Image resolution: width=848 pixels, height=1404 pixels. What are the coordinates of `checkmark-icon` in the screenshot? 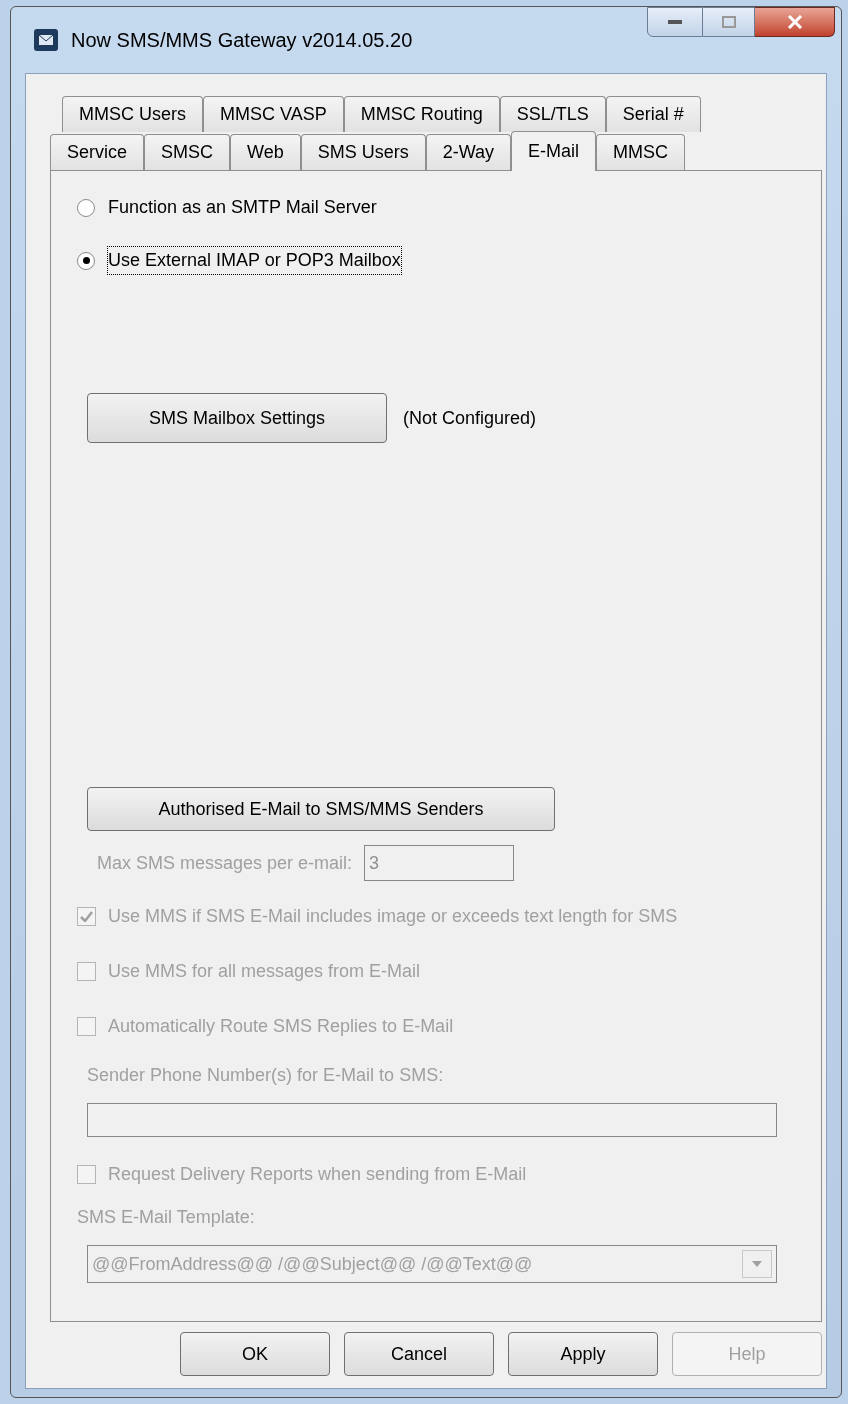 It's located at (86, 916).